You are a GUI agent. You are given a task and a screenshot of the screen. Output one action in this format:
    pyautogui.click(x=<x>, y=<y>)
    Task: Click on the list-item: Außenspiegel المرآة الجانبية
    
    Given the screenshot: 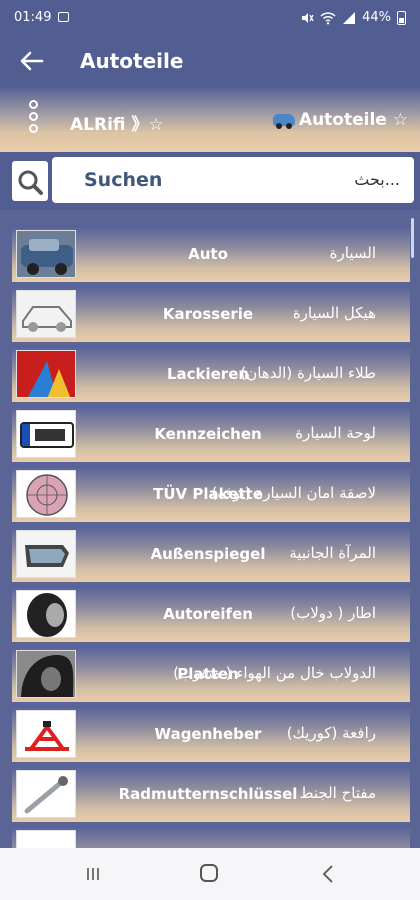 What is the action you would take?
    pyautogui.click(x=211, y=554)
    